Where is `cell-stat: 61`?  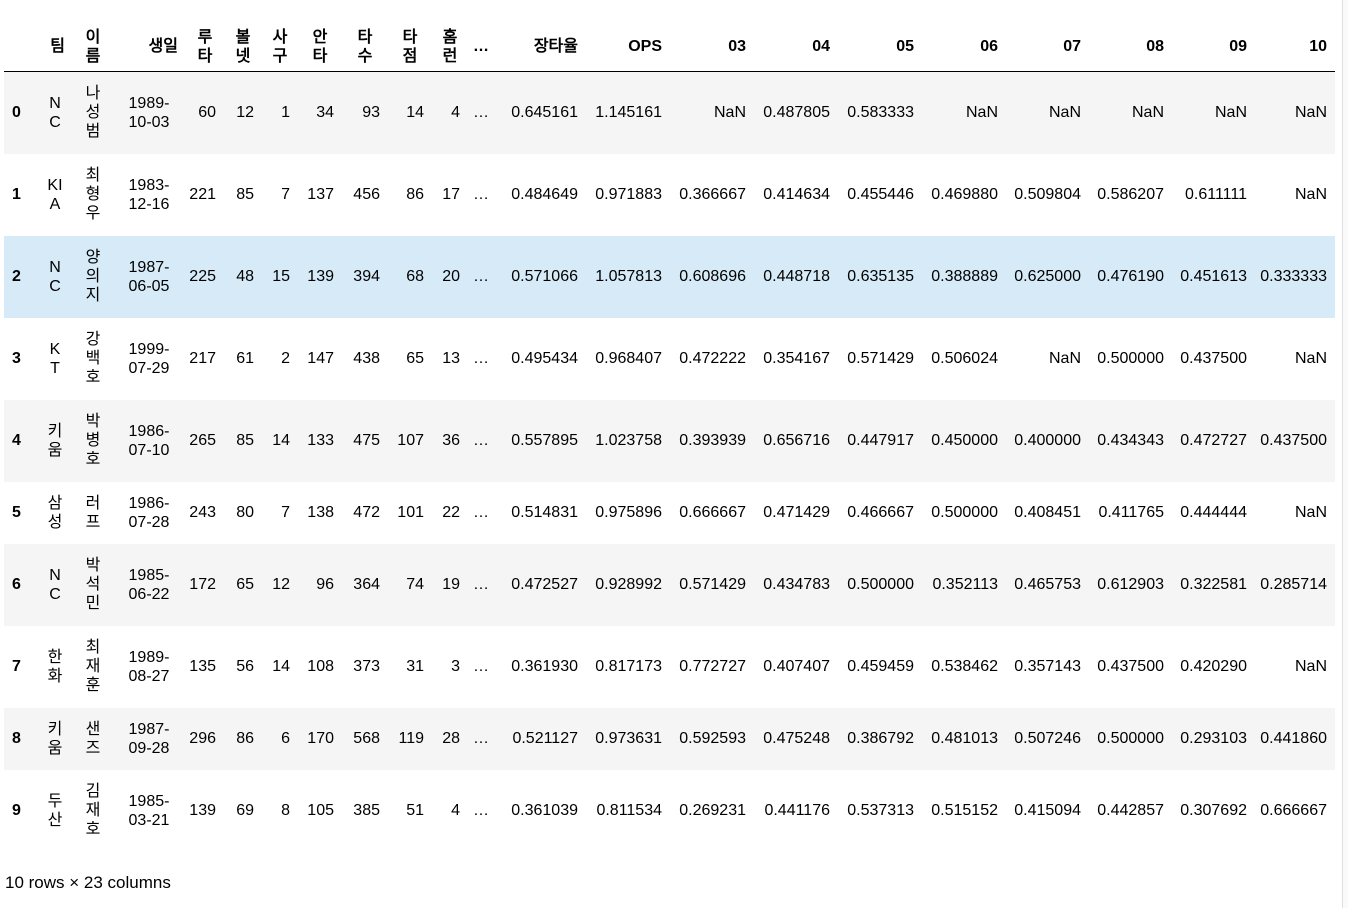
cell-stat: 61 is located at coordinates (245, 358).